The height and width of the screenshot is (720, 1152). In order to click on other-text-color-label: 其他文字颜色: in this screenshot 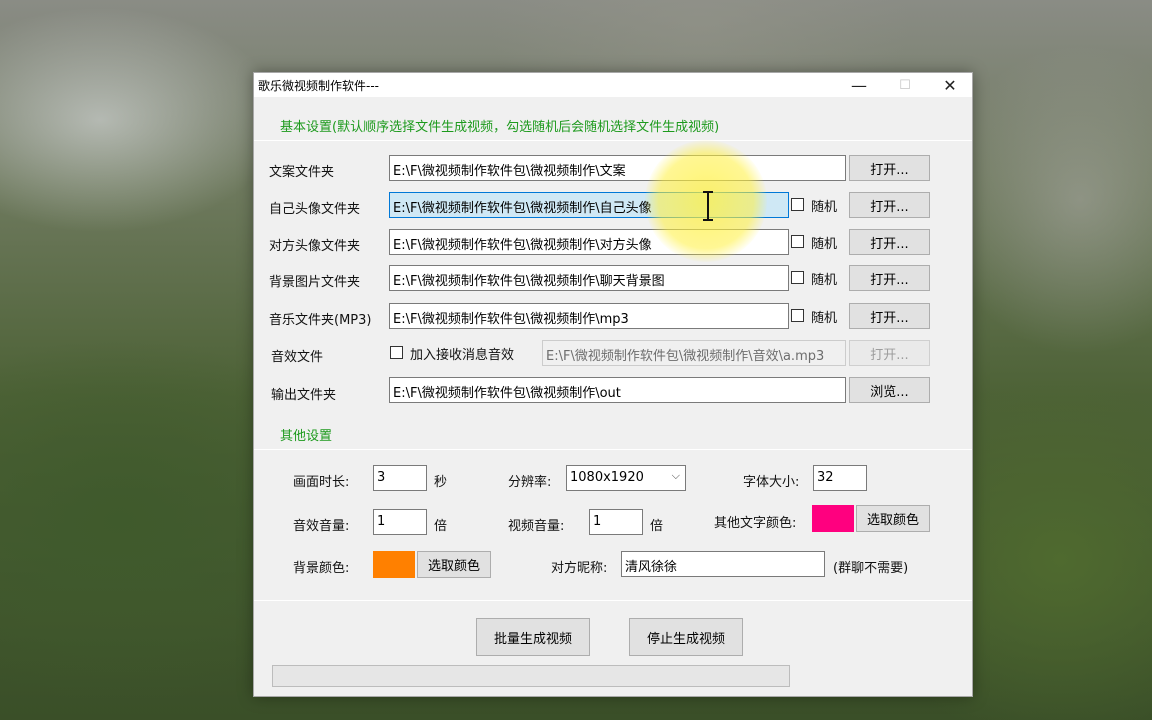, I will do `click(755, 523)`.